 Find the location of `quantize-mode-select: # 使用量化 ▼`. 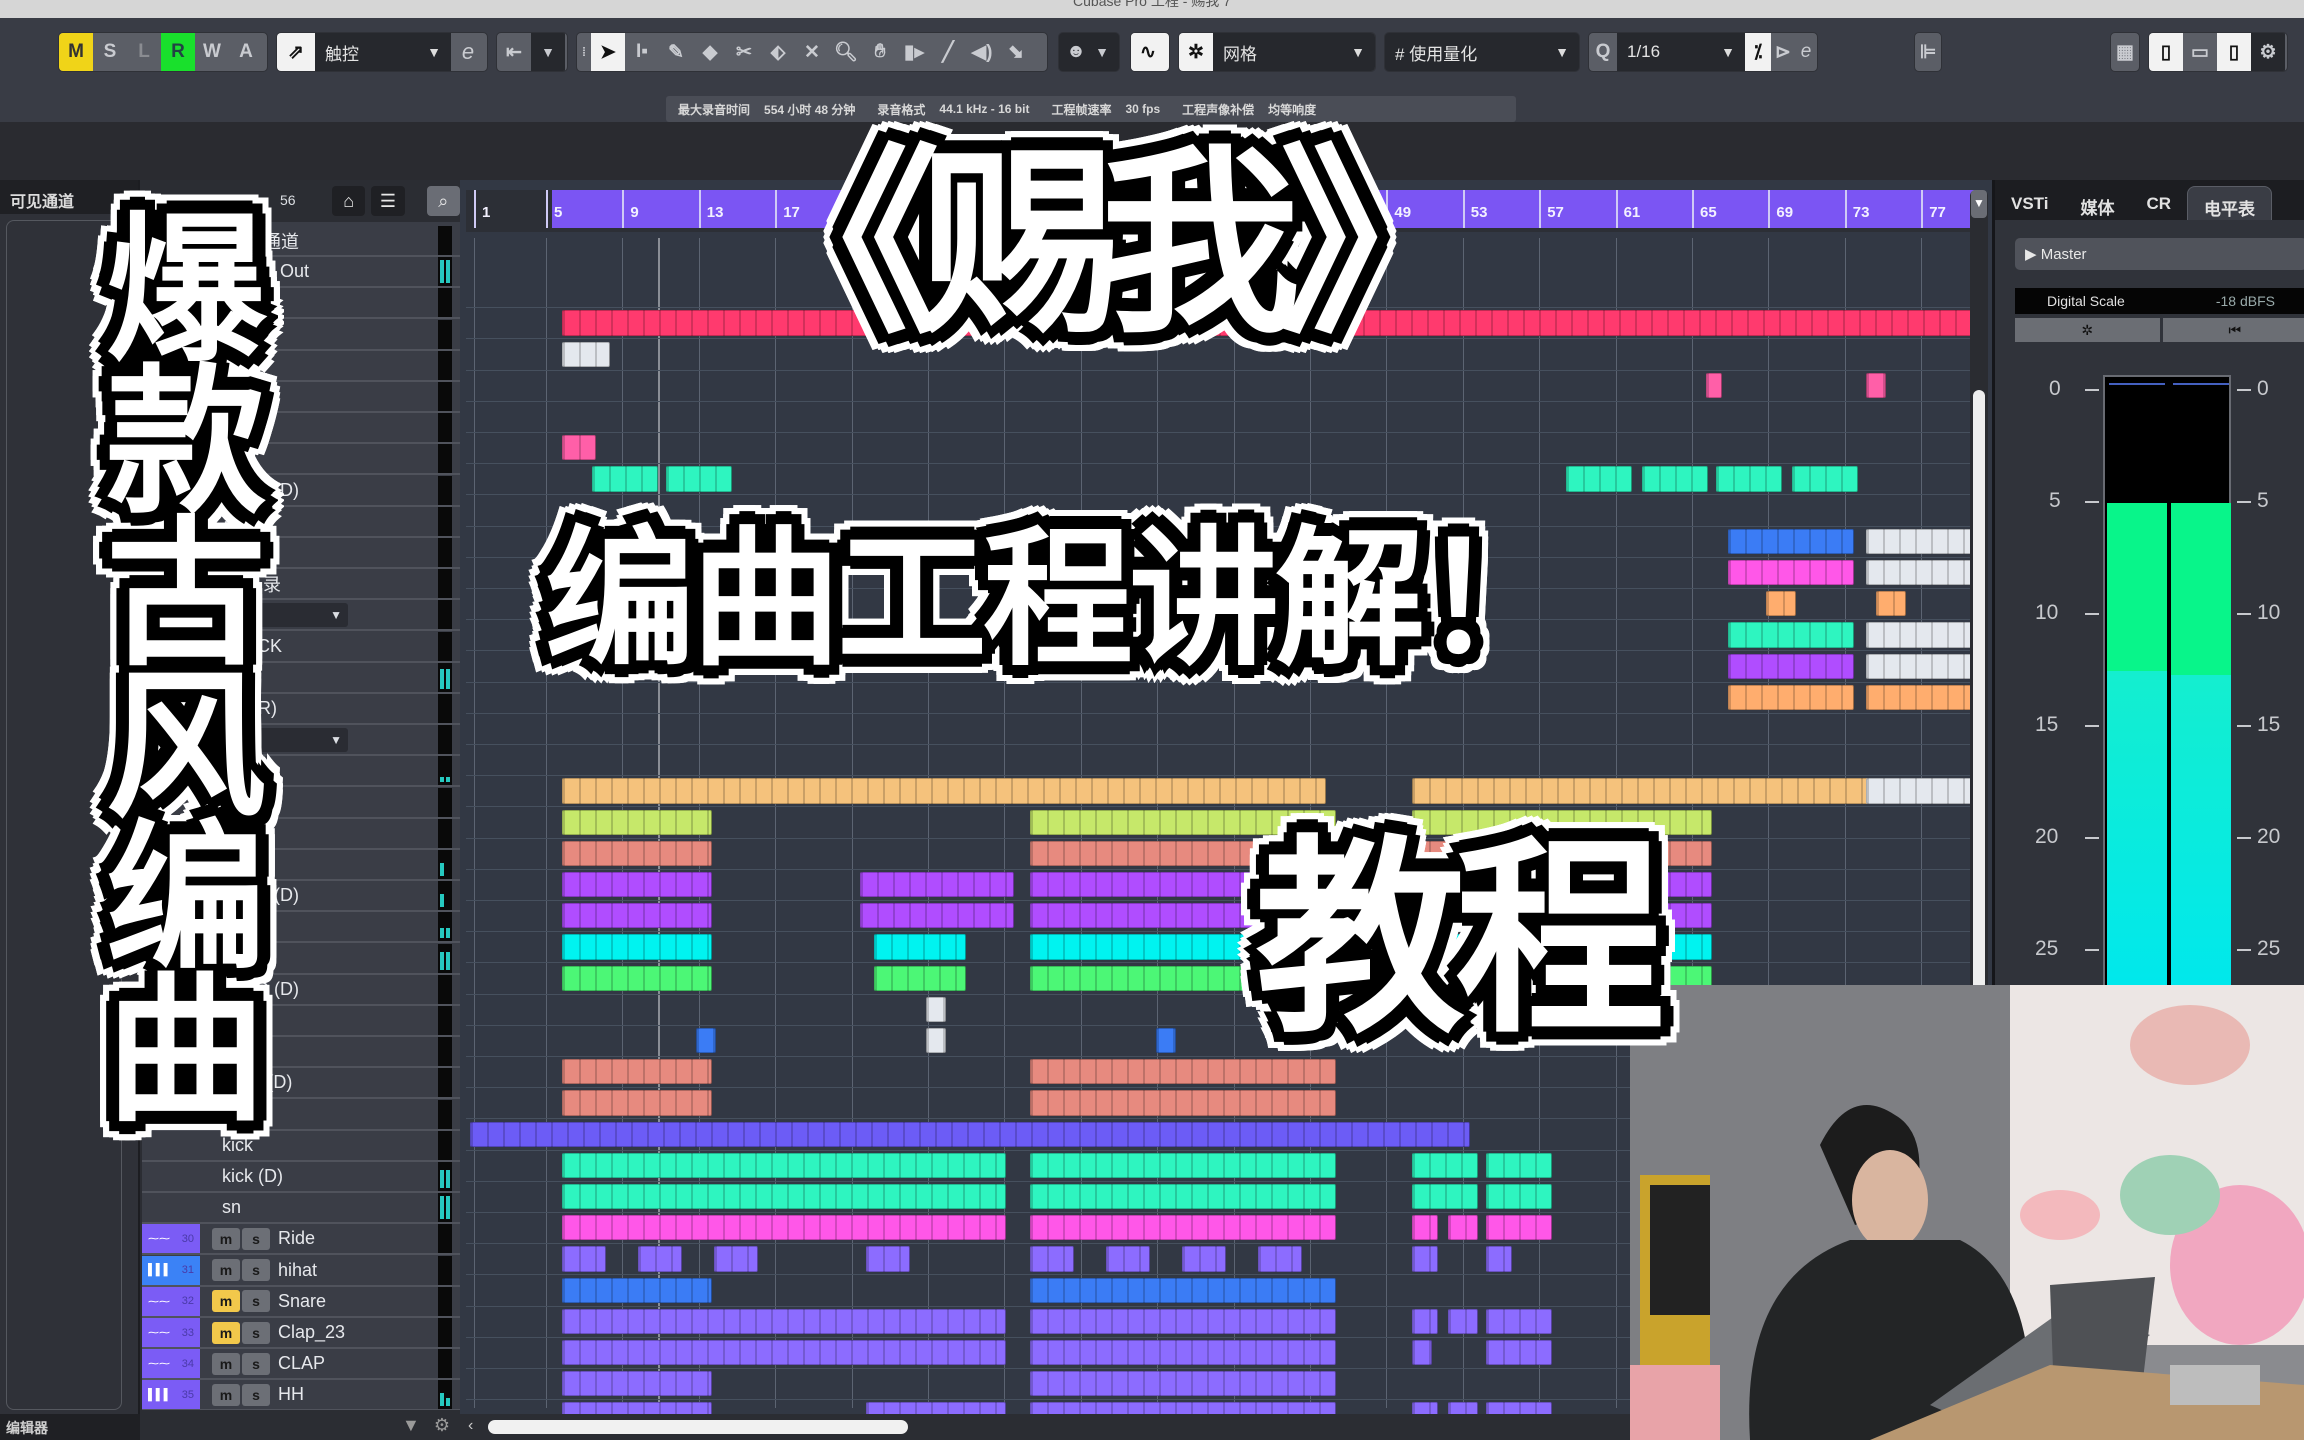

quantize-mode-select: # 使用量化 ▼ is located at coordinates (1482, 52).